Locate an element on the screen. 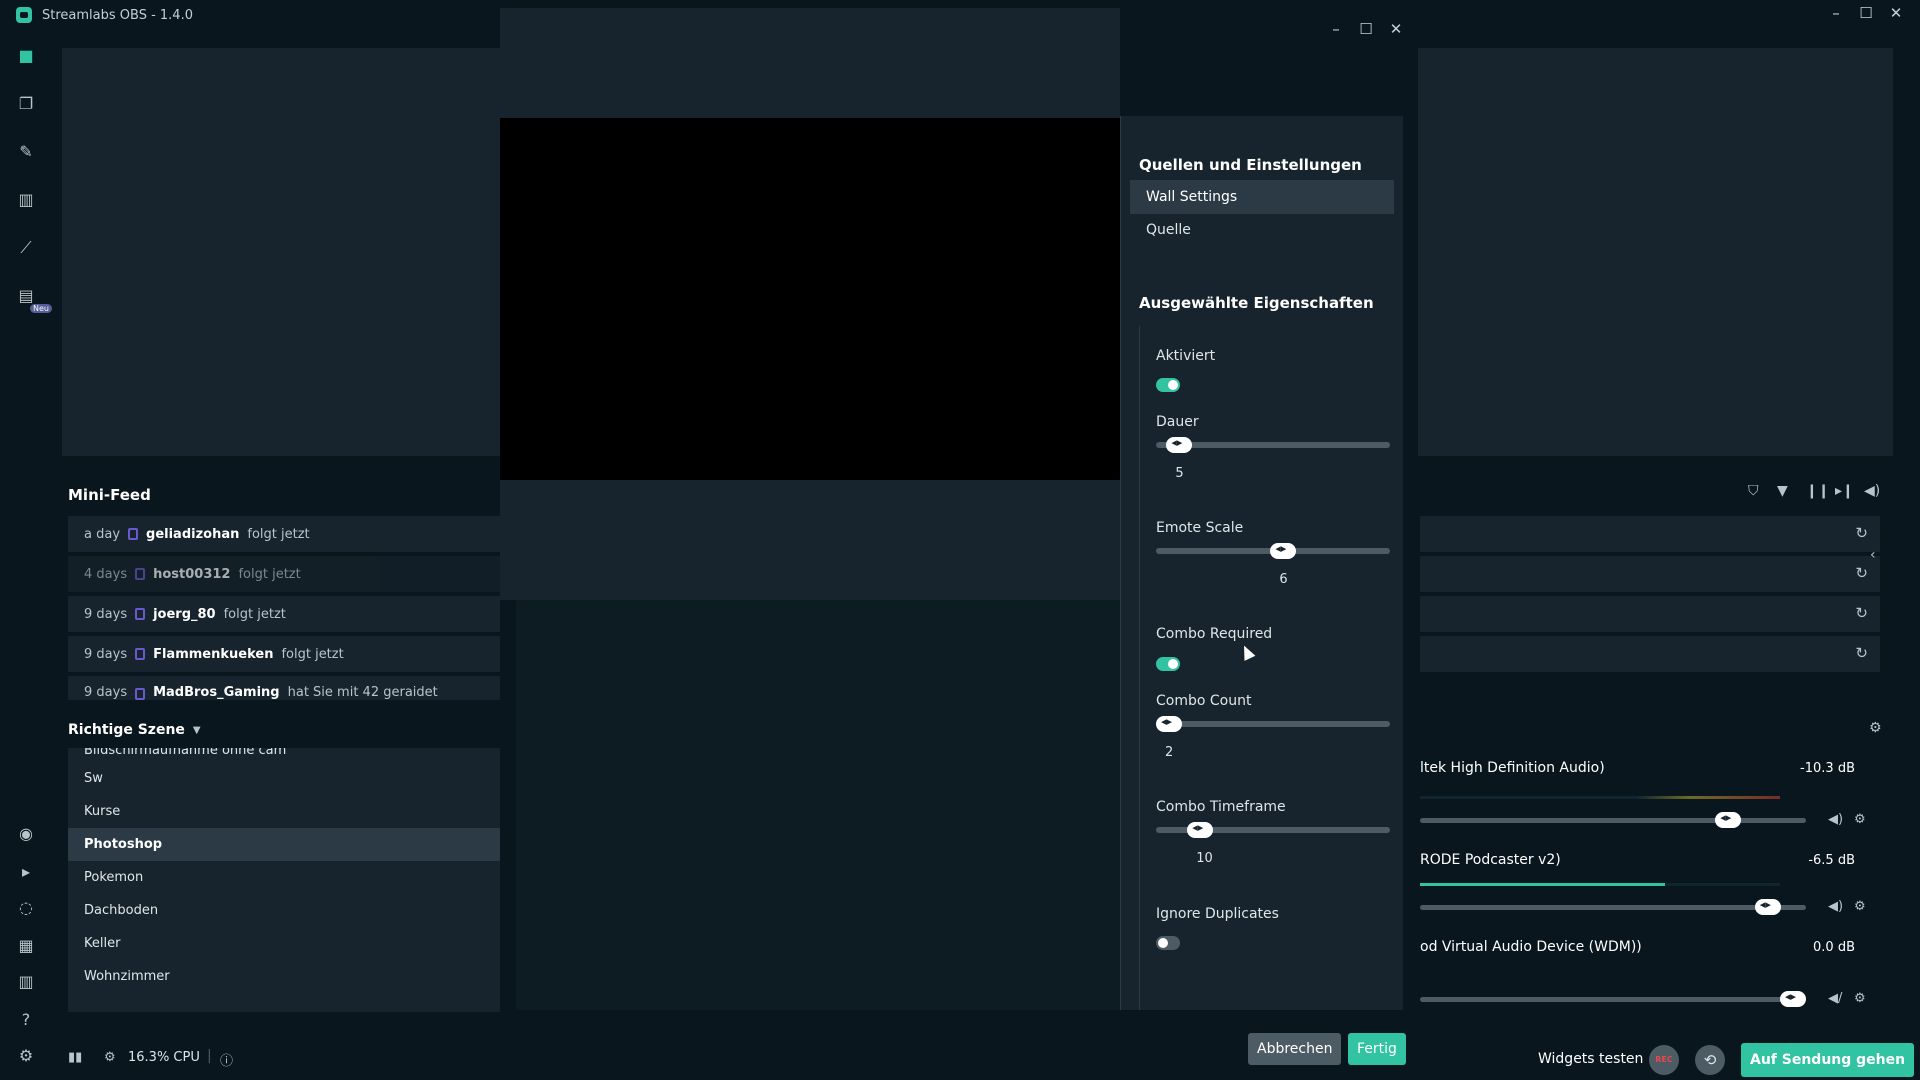 This screenshot has width=1920, height=1080. modal-top-area is located at coordinates (810, 63).